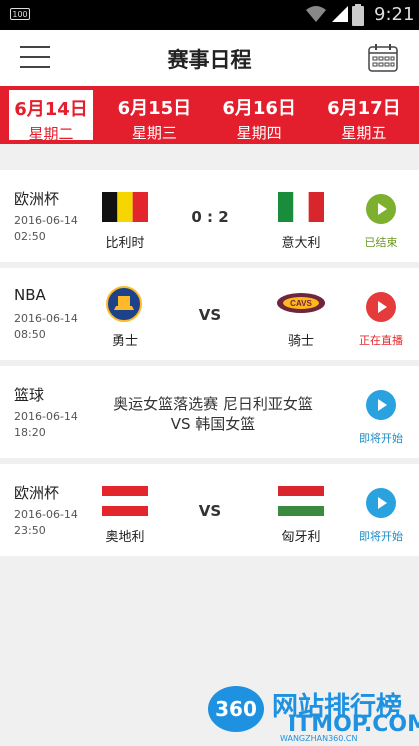 This screenshot has width=419, height=746. What do you see at coordinates (209, 15) in the screenshot?
I see `status-bar: 100 9:21` at bounding box center [209, 15].